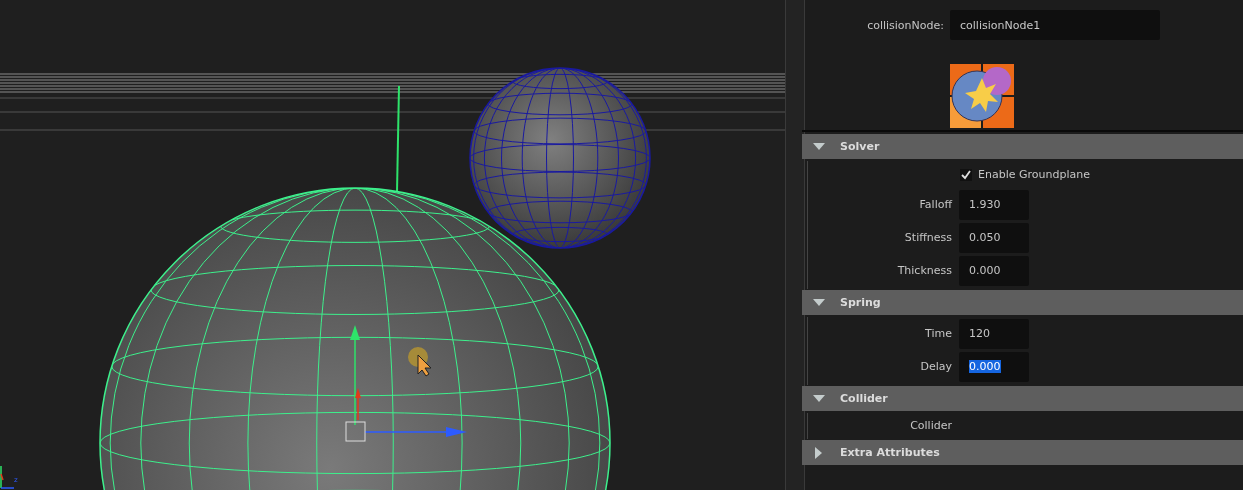 Image resolution: width=1243 pixels, height=490 pixels. What do you see at coordinates (1022, 146) in the screenshot?
I see `section-header: Solver` at bounding box center [1022, 146].